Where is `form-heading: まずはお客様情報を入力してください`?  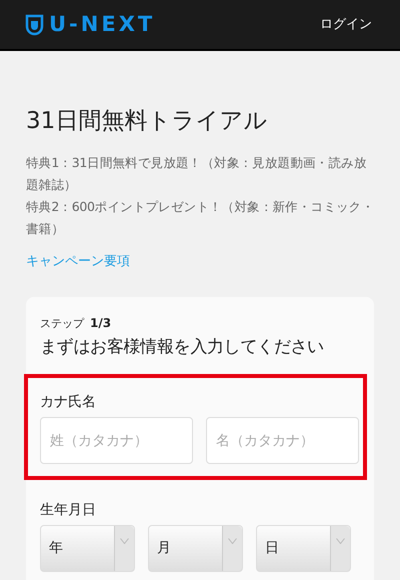
form-heading: まずはお客様情報を入力してください is located at coordinates (182, 347).